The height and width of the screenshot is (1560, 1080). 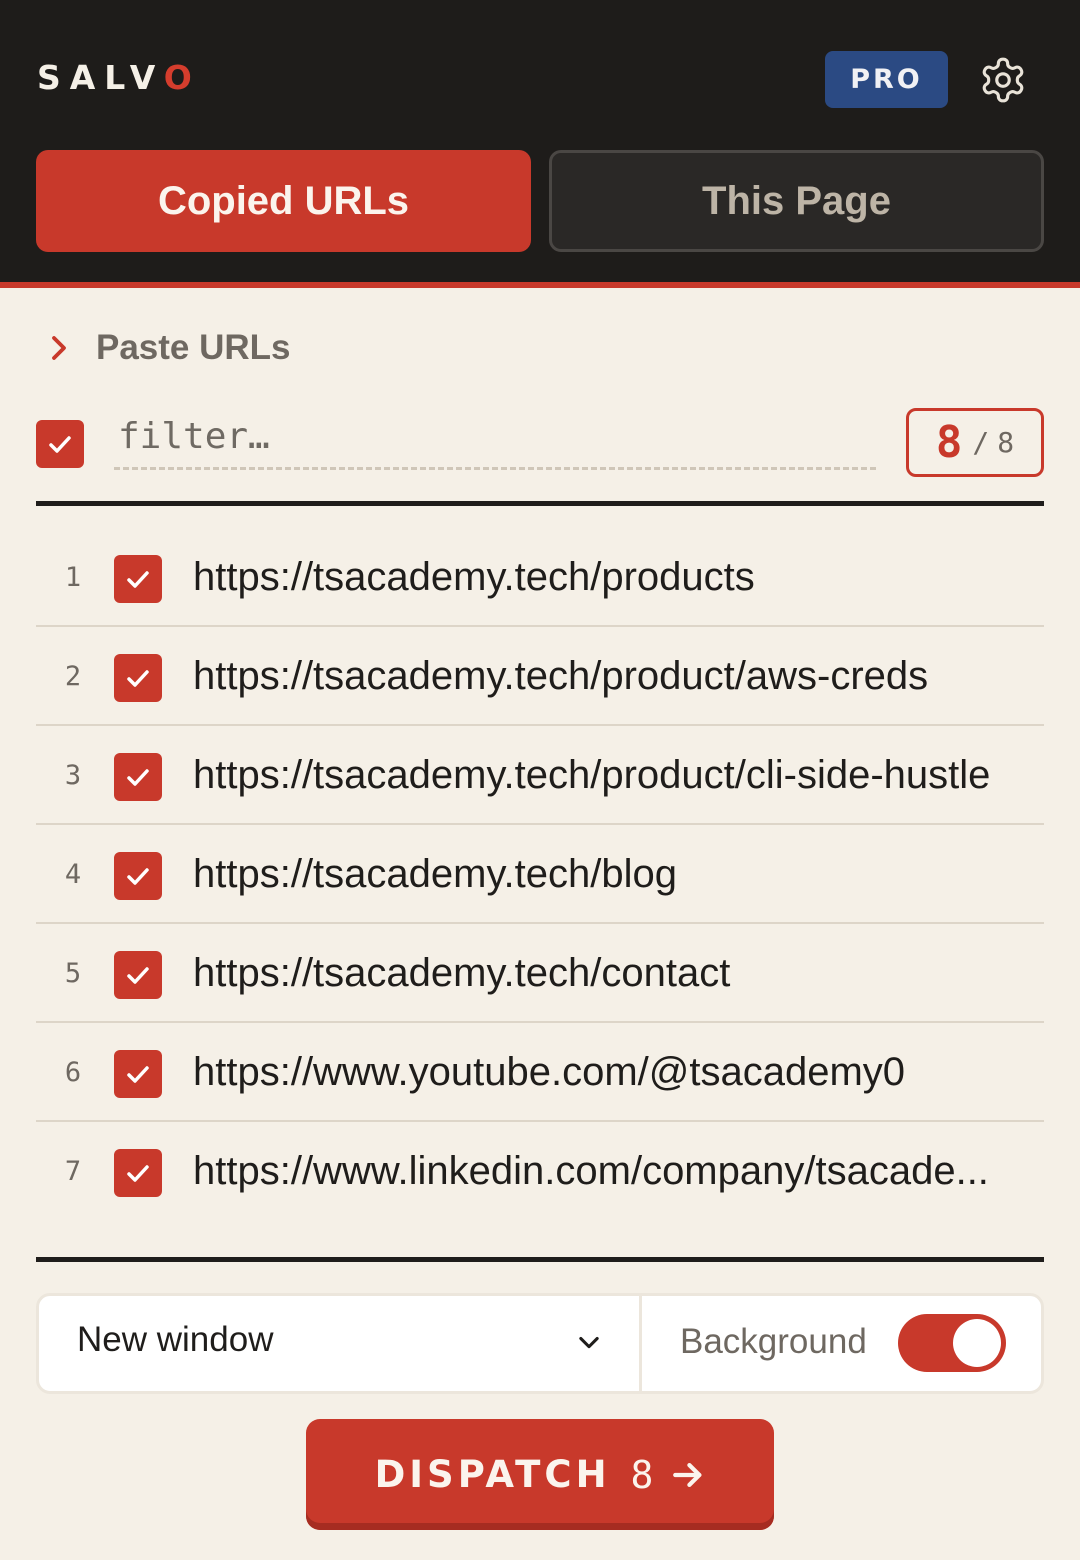 What do you see at coordinates (73, 1171) in the screenshot?
I see `row-index: 7` at bounding box center [73, 1171].